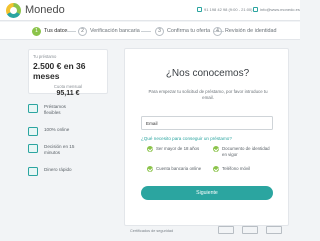 The height and width of the screenshot is (241, 320). I want to click on feature-item: Dinero rápido, so click(50, 171).